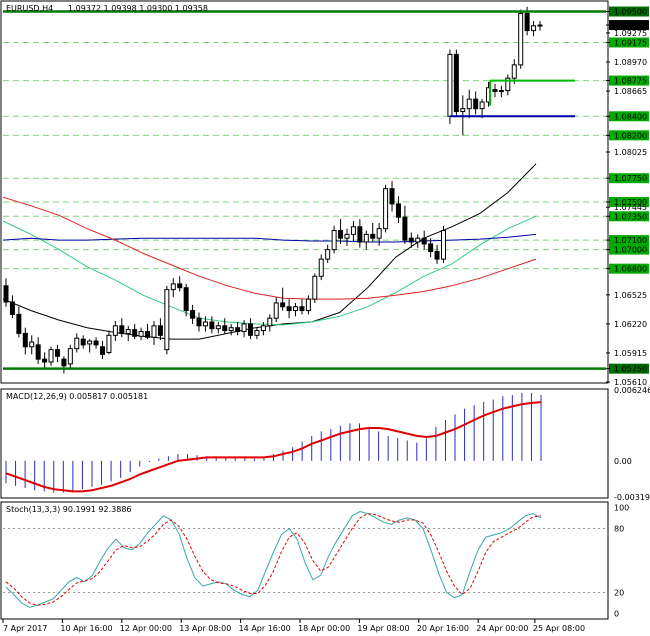  Describe the element at coordinates (630, 152) in the screenshot. I see `price-axis-label: 1.08025` at that location.